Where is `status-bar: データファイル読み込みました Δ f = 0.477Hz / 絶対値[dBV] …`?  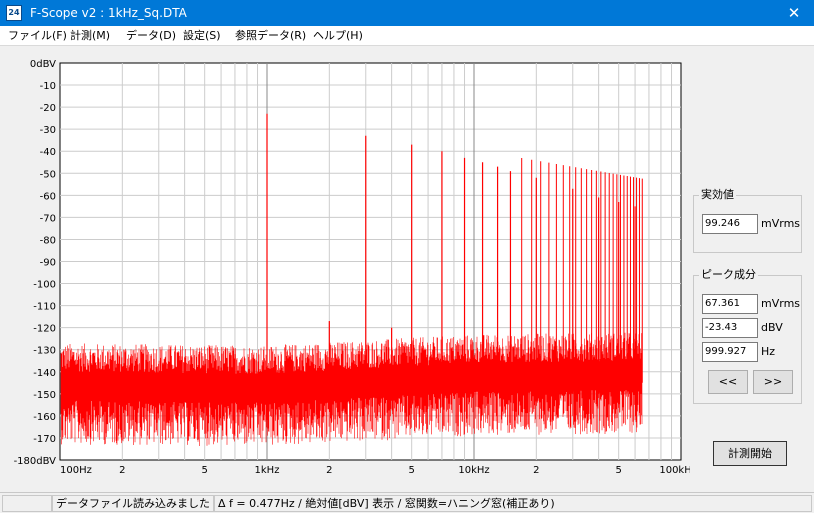 status-bar: データファイル読み込みました Δ f = 0.477Hz / 絶対値[dBV] … is located at coordinates (407, 502).